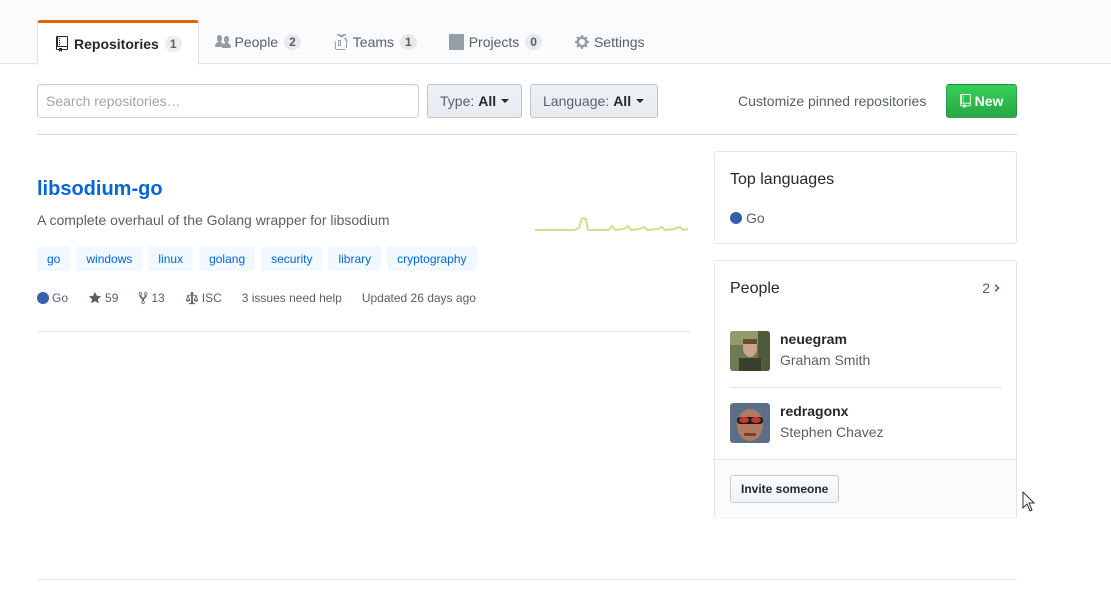 The height and width of the screenshot is (611, 1111). I want to click on tab-label: People, so click(256, 42).